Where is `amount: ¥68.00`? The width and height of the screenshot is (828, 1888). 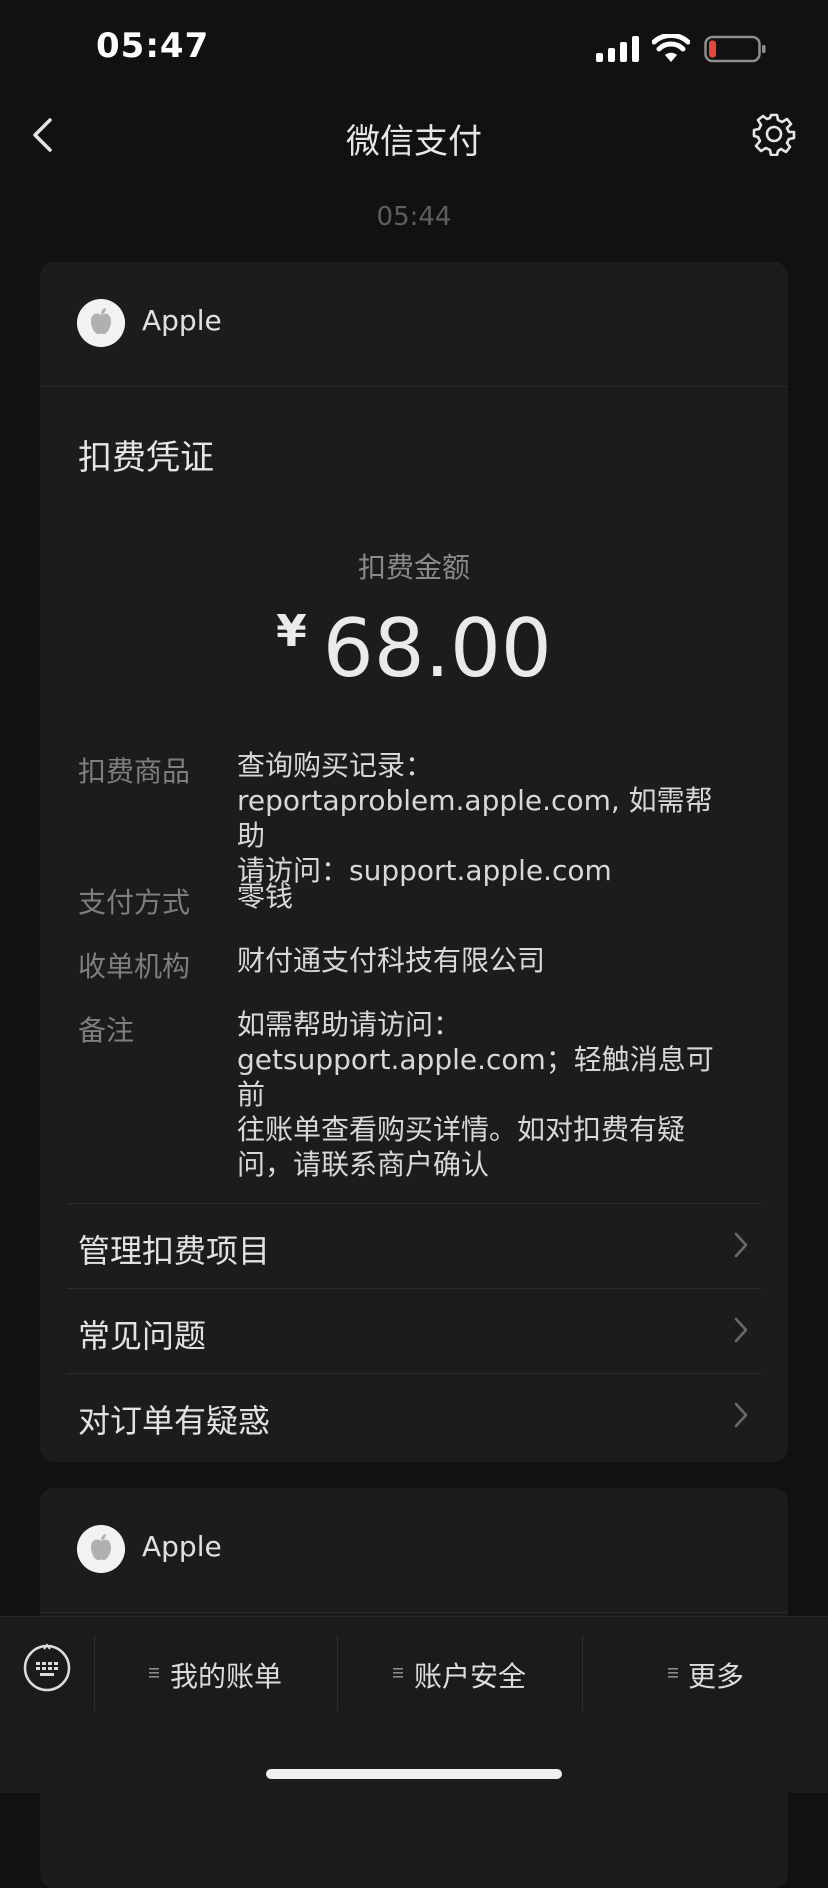
amount: ¥68.00 is located at coordinates (414, 648).